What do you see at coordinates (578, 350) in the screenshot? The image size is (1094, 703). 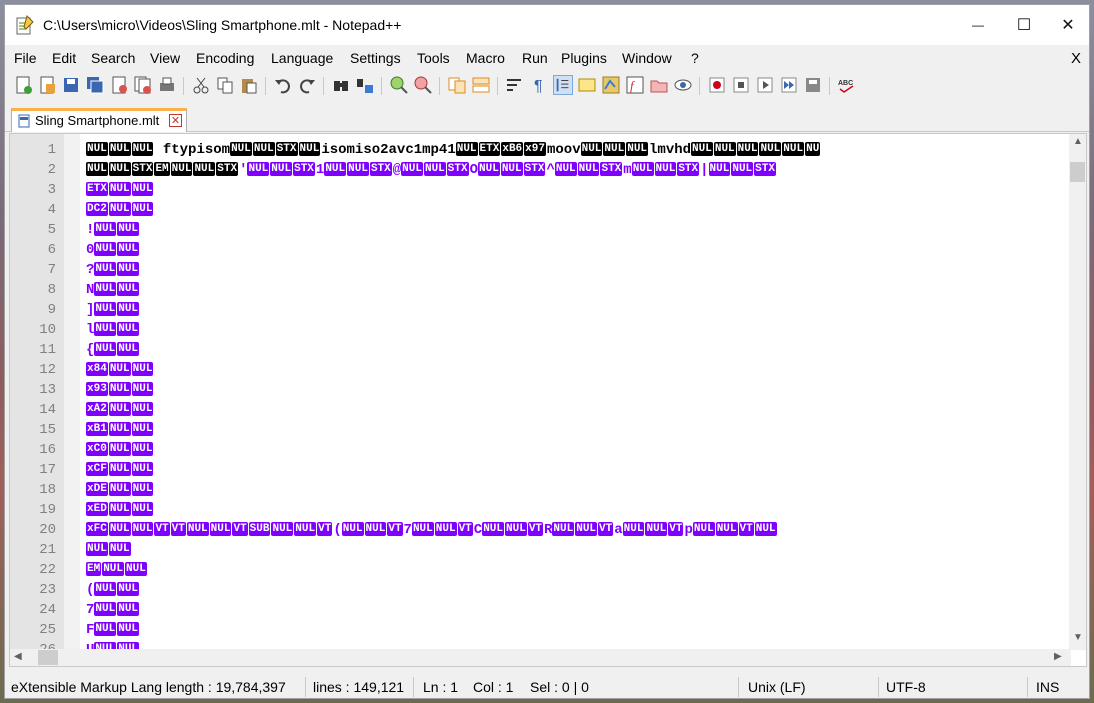 I see `code-line: {NUL NUL` at bounding box center [578, 350].